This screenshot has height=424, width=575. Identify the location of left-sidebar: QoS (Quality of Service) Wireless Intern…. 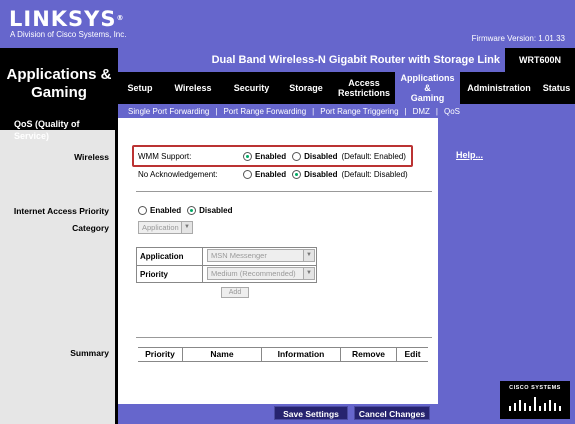
(59, 271).